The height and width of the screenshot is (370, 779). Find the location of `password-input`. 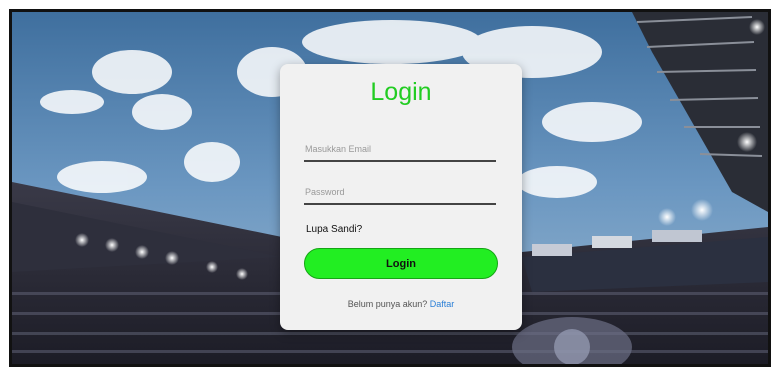

password-input is located at coordinates (400, 193).